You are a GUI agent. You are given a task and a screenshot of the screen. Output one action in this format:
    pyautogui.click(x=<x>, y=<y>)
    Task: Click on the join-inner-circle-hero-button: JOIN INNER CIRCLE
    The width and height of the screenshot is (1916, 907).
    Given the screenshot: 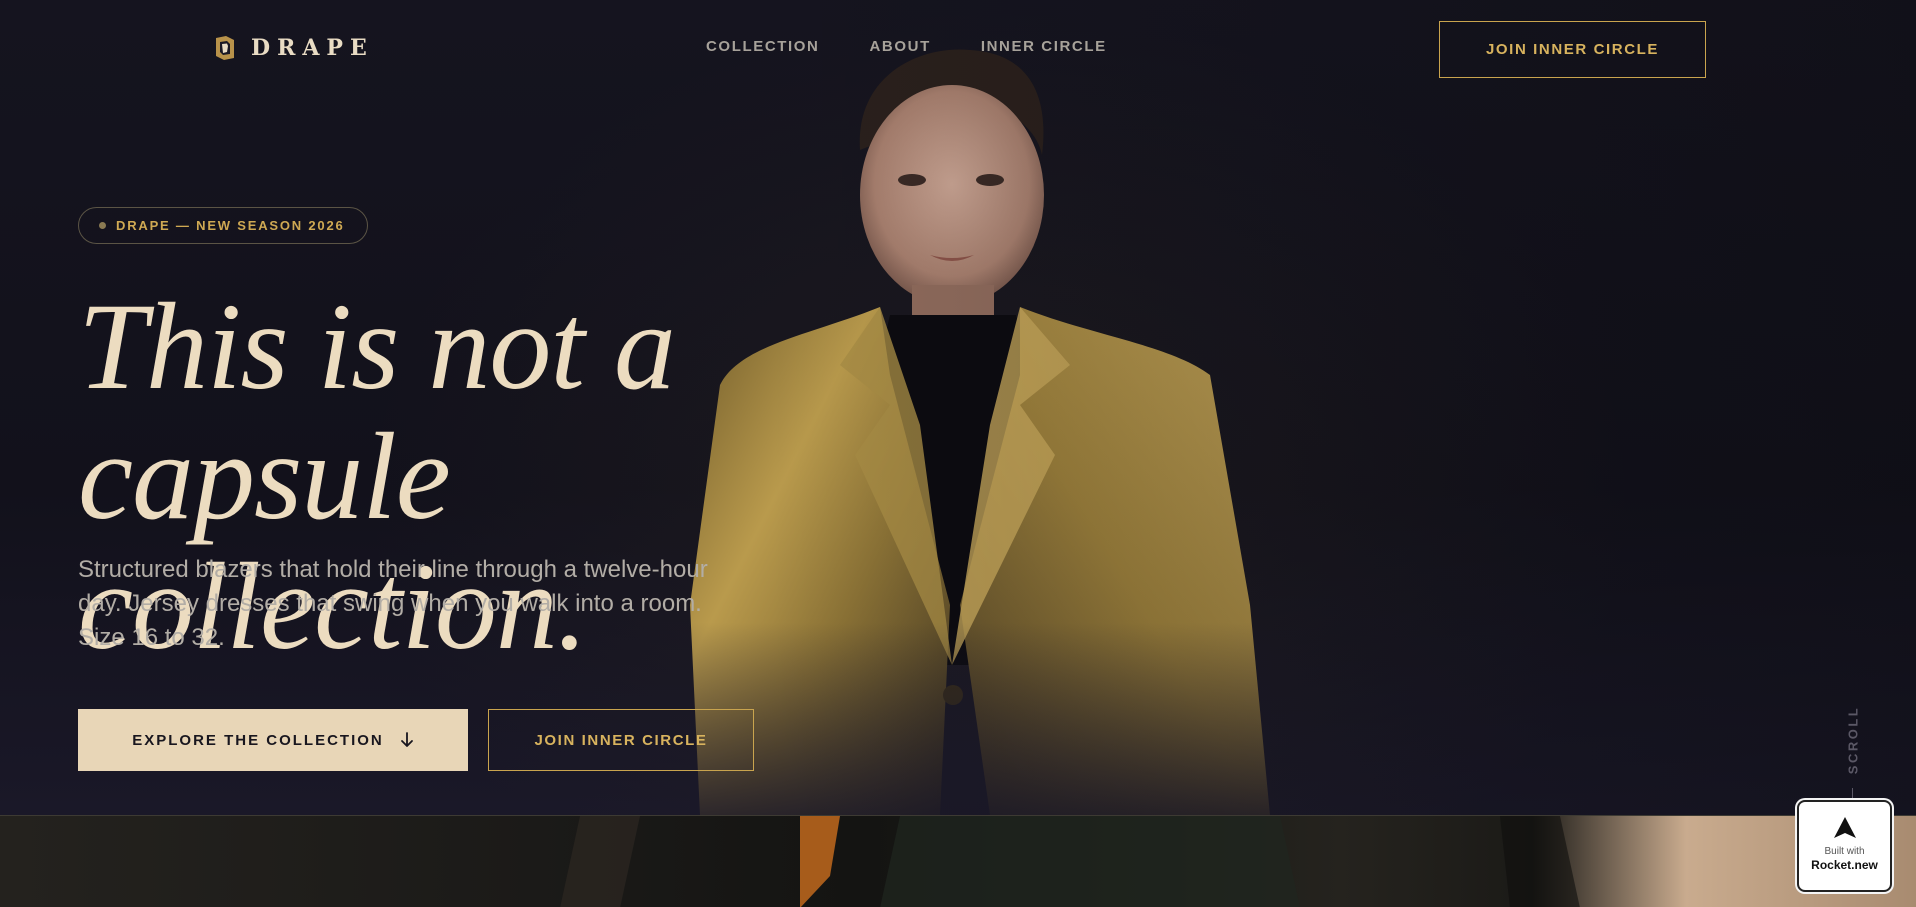 What is the action you would take?
    pyautogui.click(x=621, y=740)
    